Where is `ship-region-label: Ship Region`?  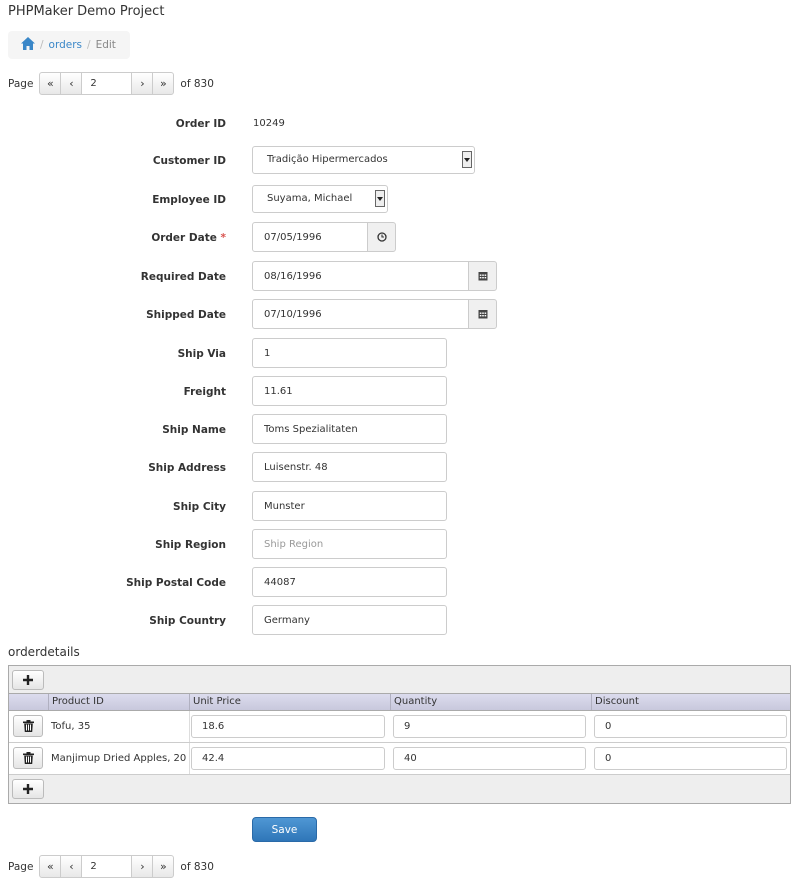
ship-region-label: Ship Region is located at coordinates (190, 545).